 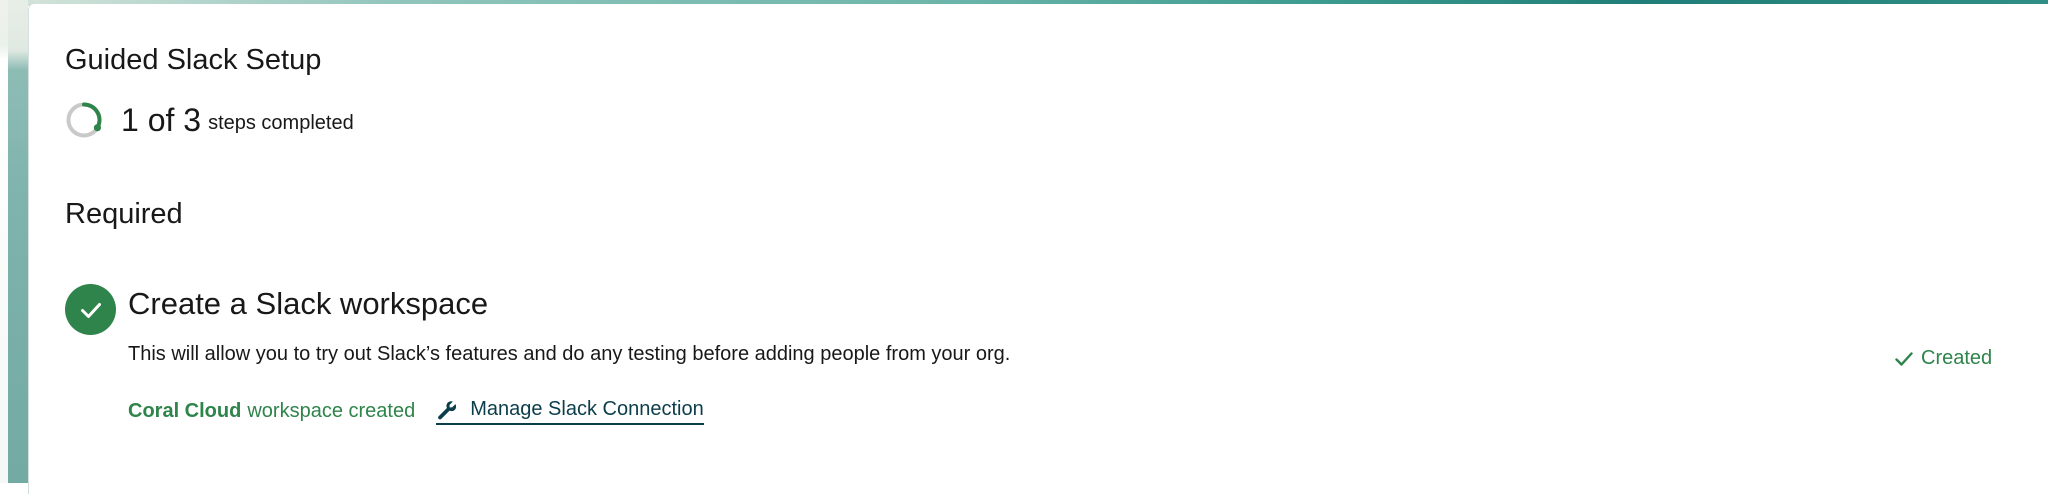 I want to click on progress-ring-icon, so click(x=84, y=120).